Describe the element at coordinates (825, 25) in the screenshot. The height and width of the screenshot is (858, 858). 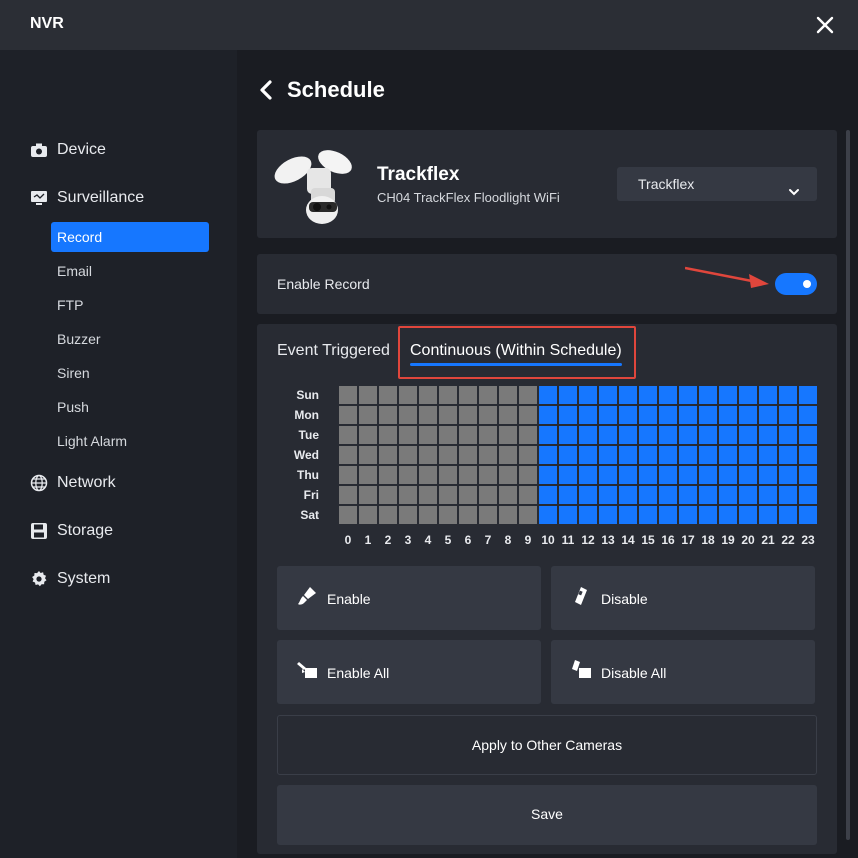
I see `close-icon` at that location.